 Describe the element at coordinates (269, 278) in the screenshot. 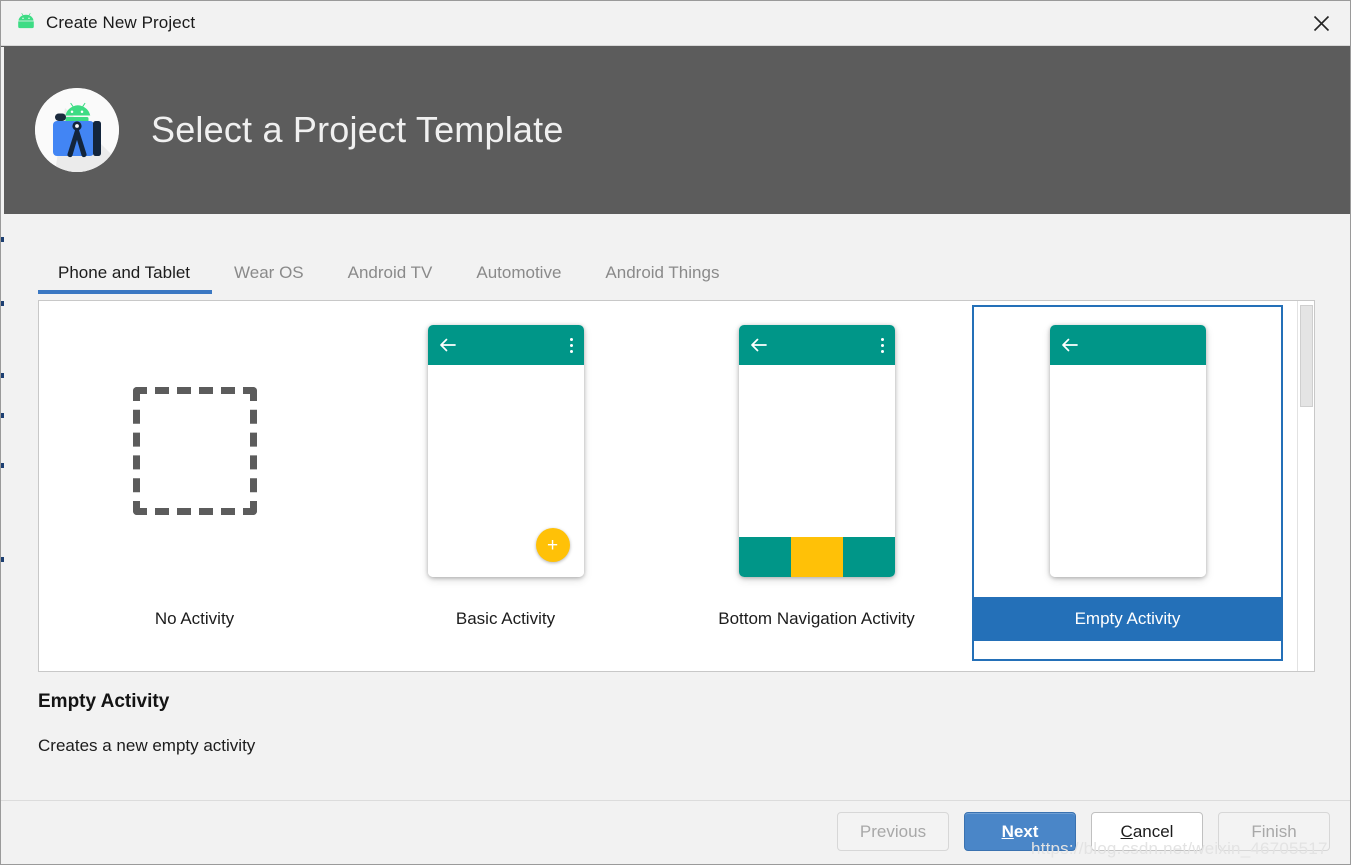

I see `tab-wear-os: Wear OS` at that location.